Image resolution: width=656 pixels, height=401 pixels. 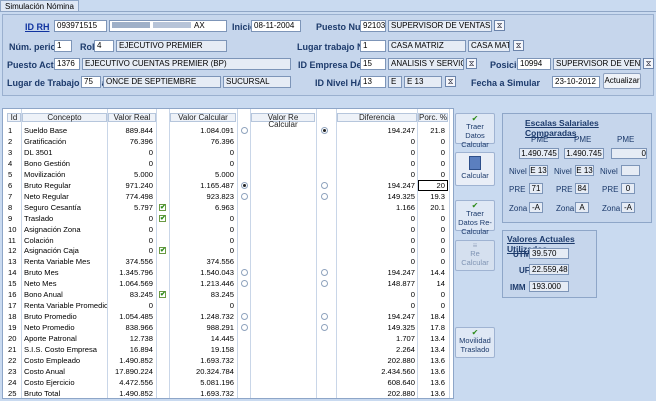 I want to click on uf-value: 22.559,48, so click(x=549, y=269).